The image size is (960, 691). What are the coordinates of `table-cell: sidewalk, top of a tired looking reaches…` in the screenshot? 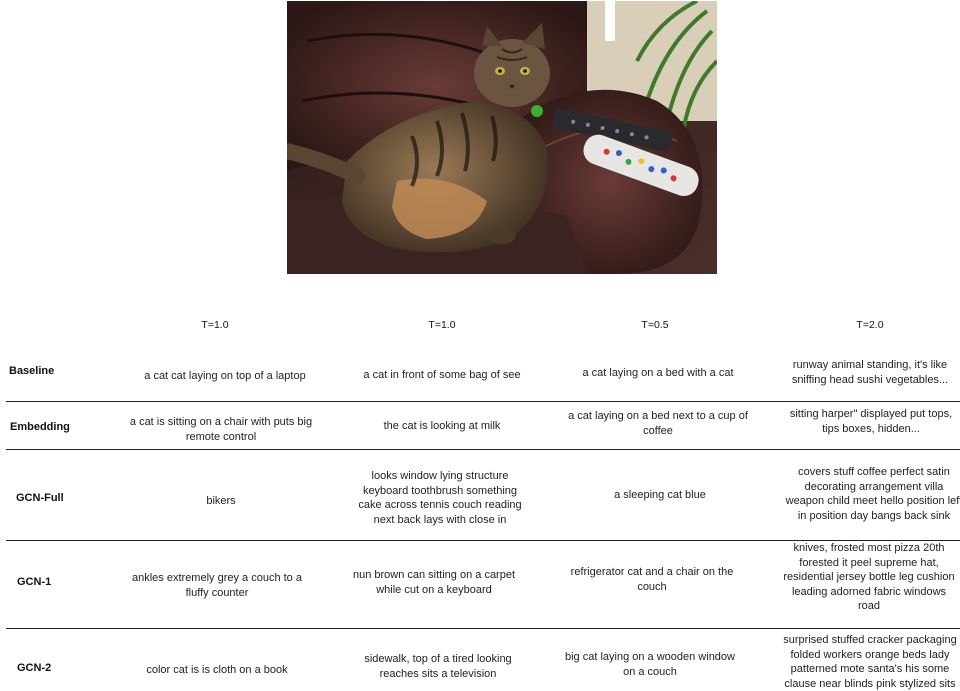 It's located at (438, 666).